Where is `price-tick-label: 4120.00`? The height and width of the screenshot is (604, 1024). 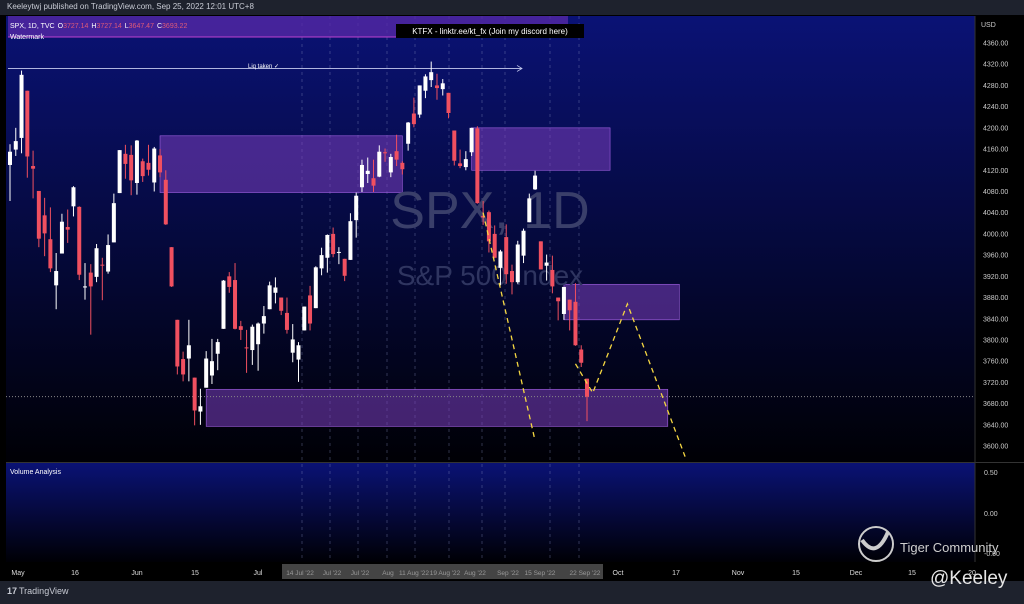 price-tick-label: 4120.00 is located at coordinates (995, 171).